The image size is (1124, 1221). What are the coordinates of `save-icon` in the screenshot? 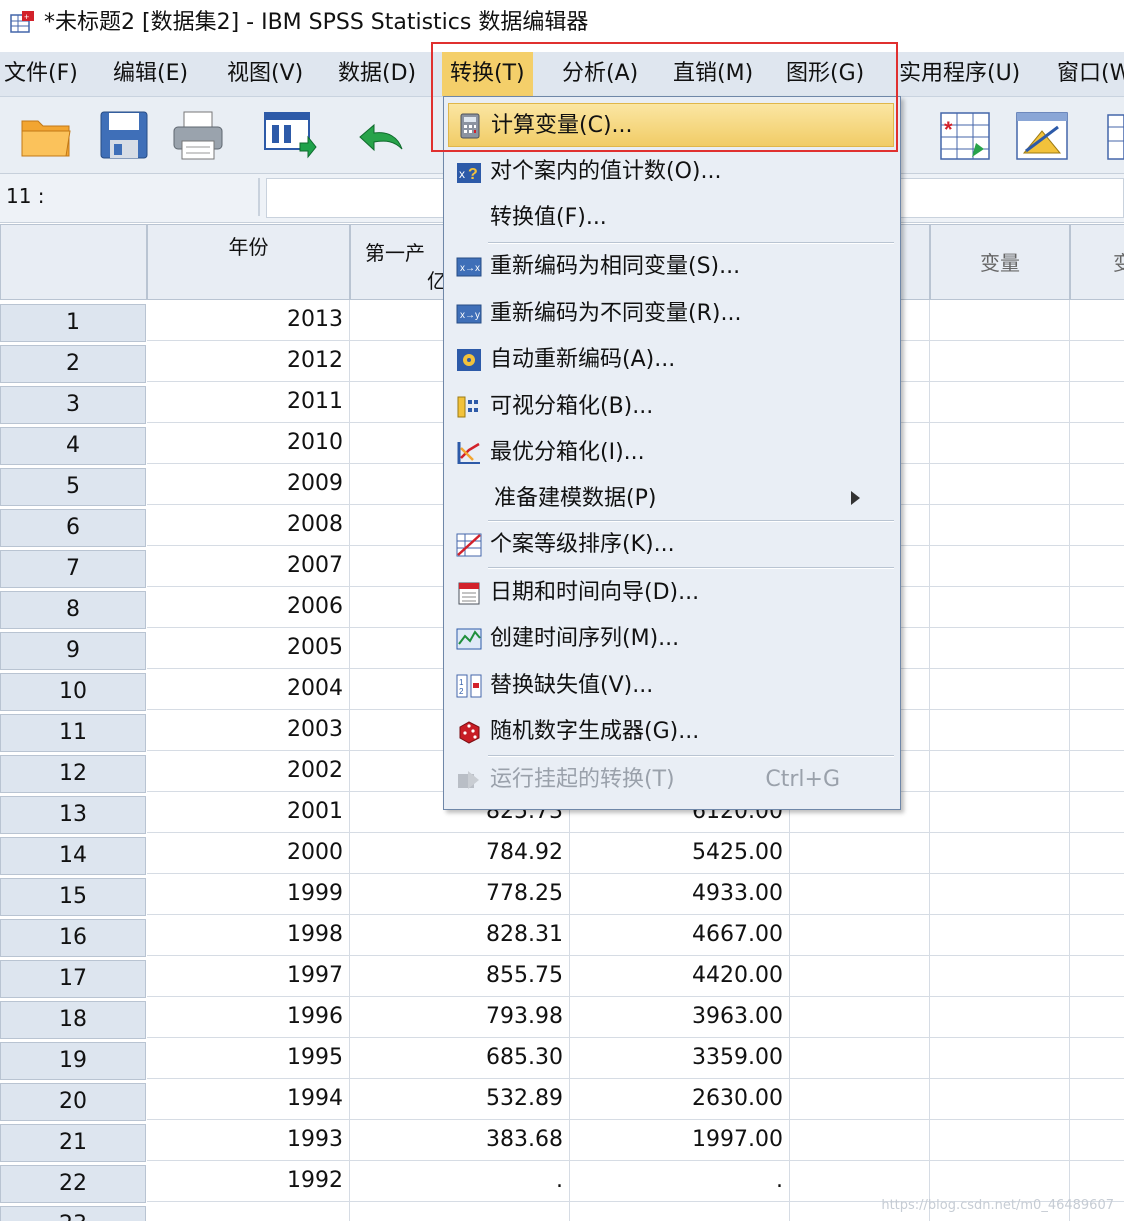 It's located at (124, 135).